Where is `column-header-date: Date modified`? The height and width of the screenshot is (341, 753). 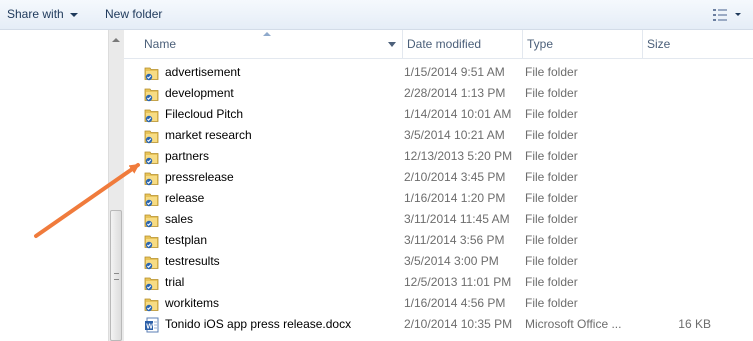 column-header-date: Date modified is located at coordinates (463, 44).